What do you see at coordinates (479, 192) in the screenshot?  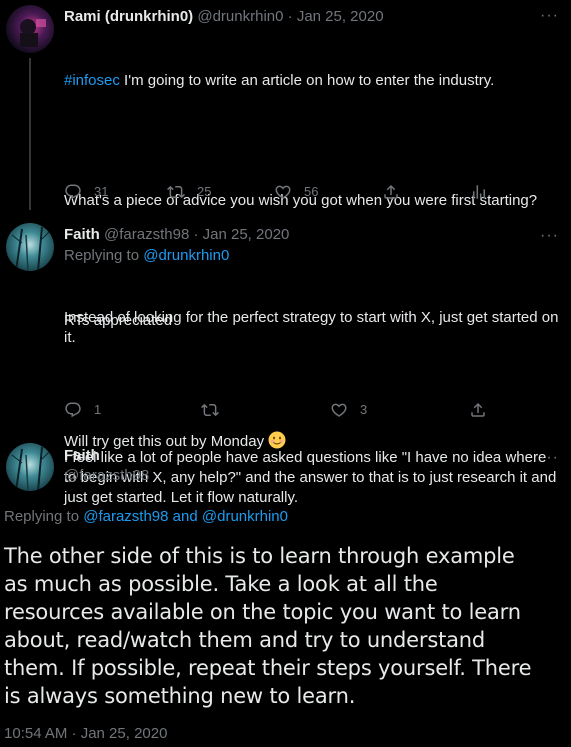 I see `analytics-icon` at bounding box center [479, 192].